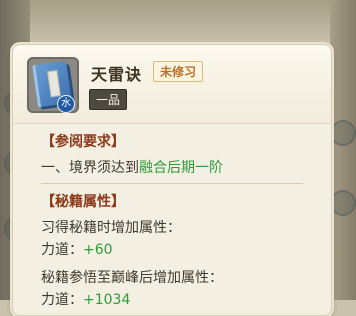 The width and height of the screenshot is (356, 316). I want to click on learn-stat-row: 力道：+60, so click(77, 249).